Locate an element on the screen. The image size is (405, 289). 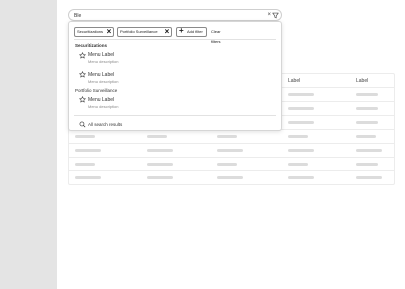
filter-chip: Portfolio Surveillance × is located at coordinates (144, 32).